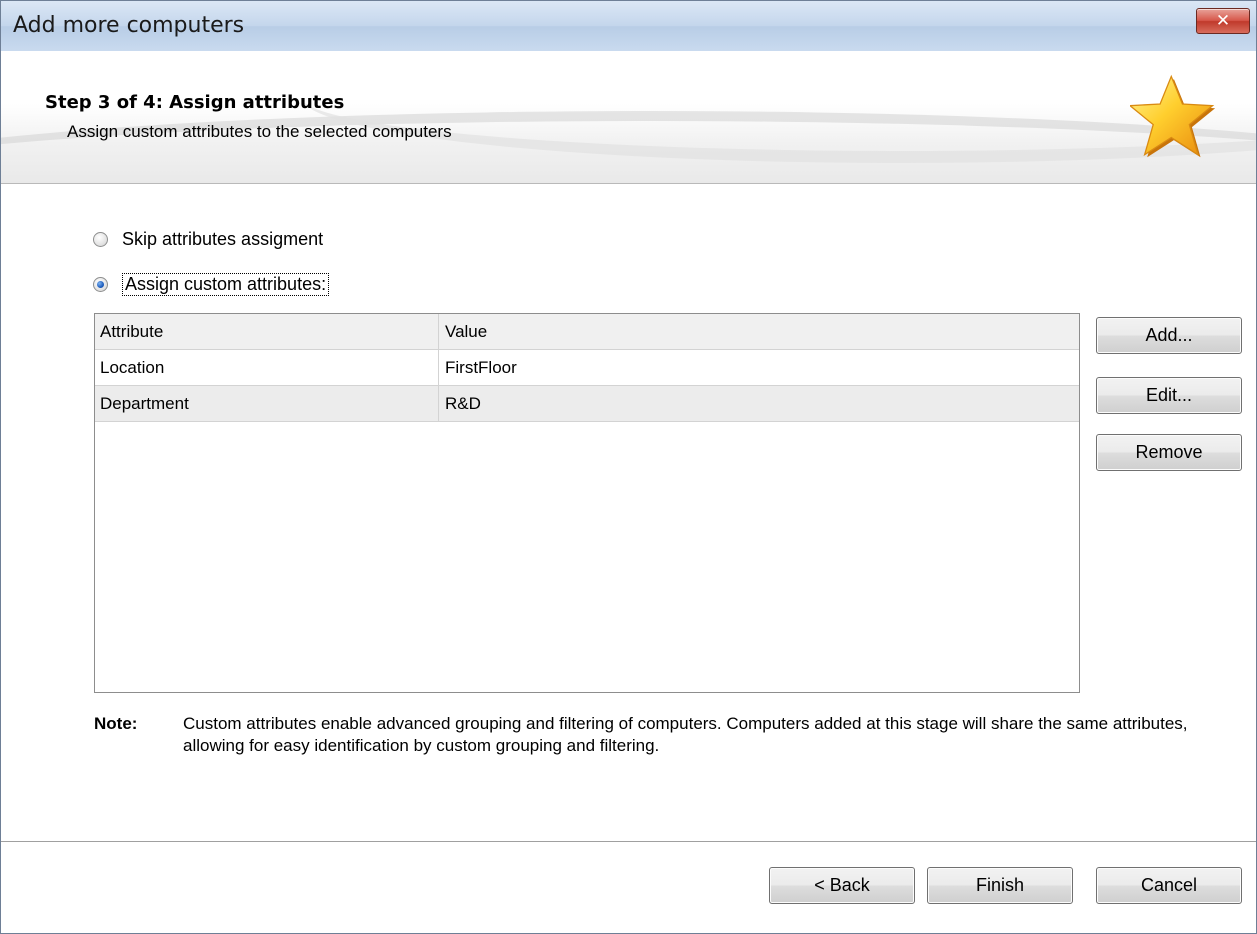 The width and height of the screenshot is (1257, 934). What do you see at coordinates (129, 25) in the screenshot?
I see `window-title: Add more computers` at bounding box center [129, 25].